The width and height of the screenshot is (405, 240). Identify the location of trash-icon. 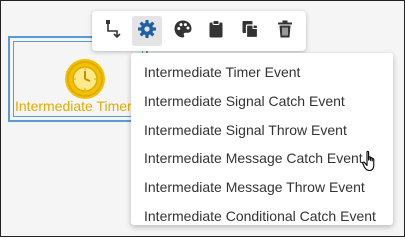
(285, 31).